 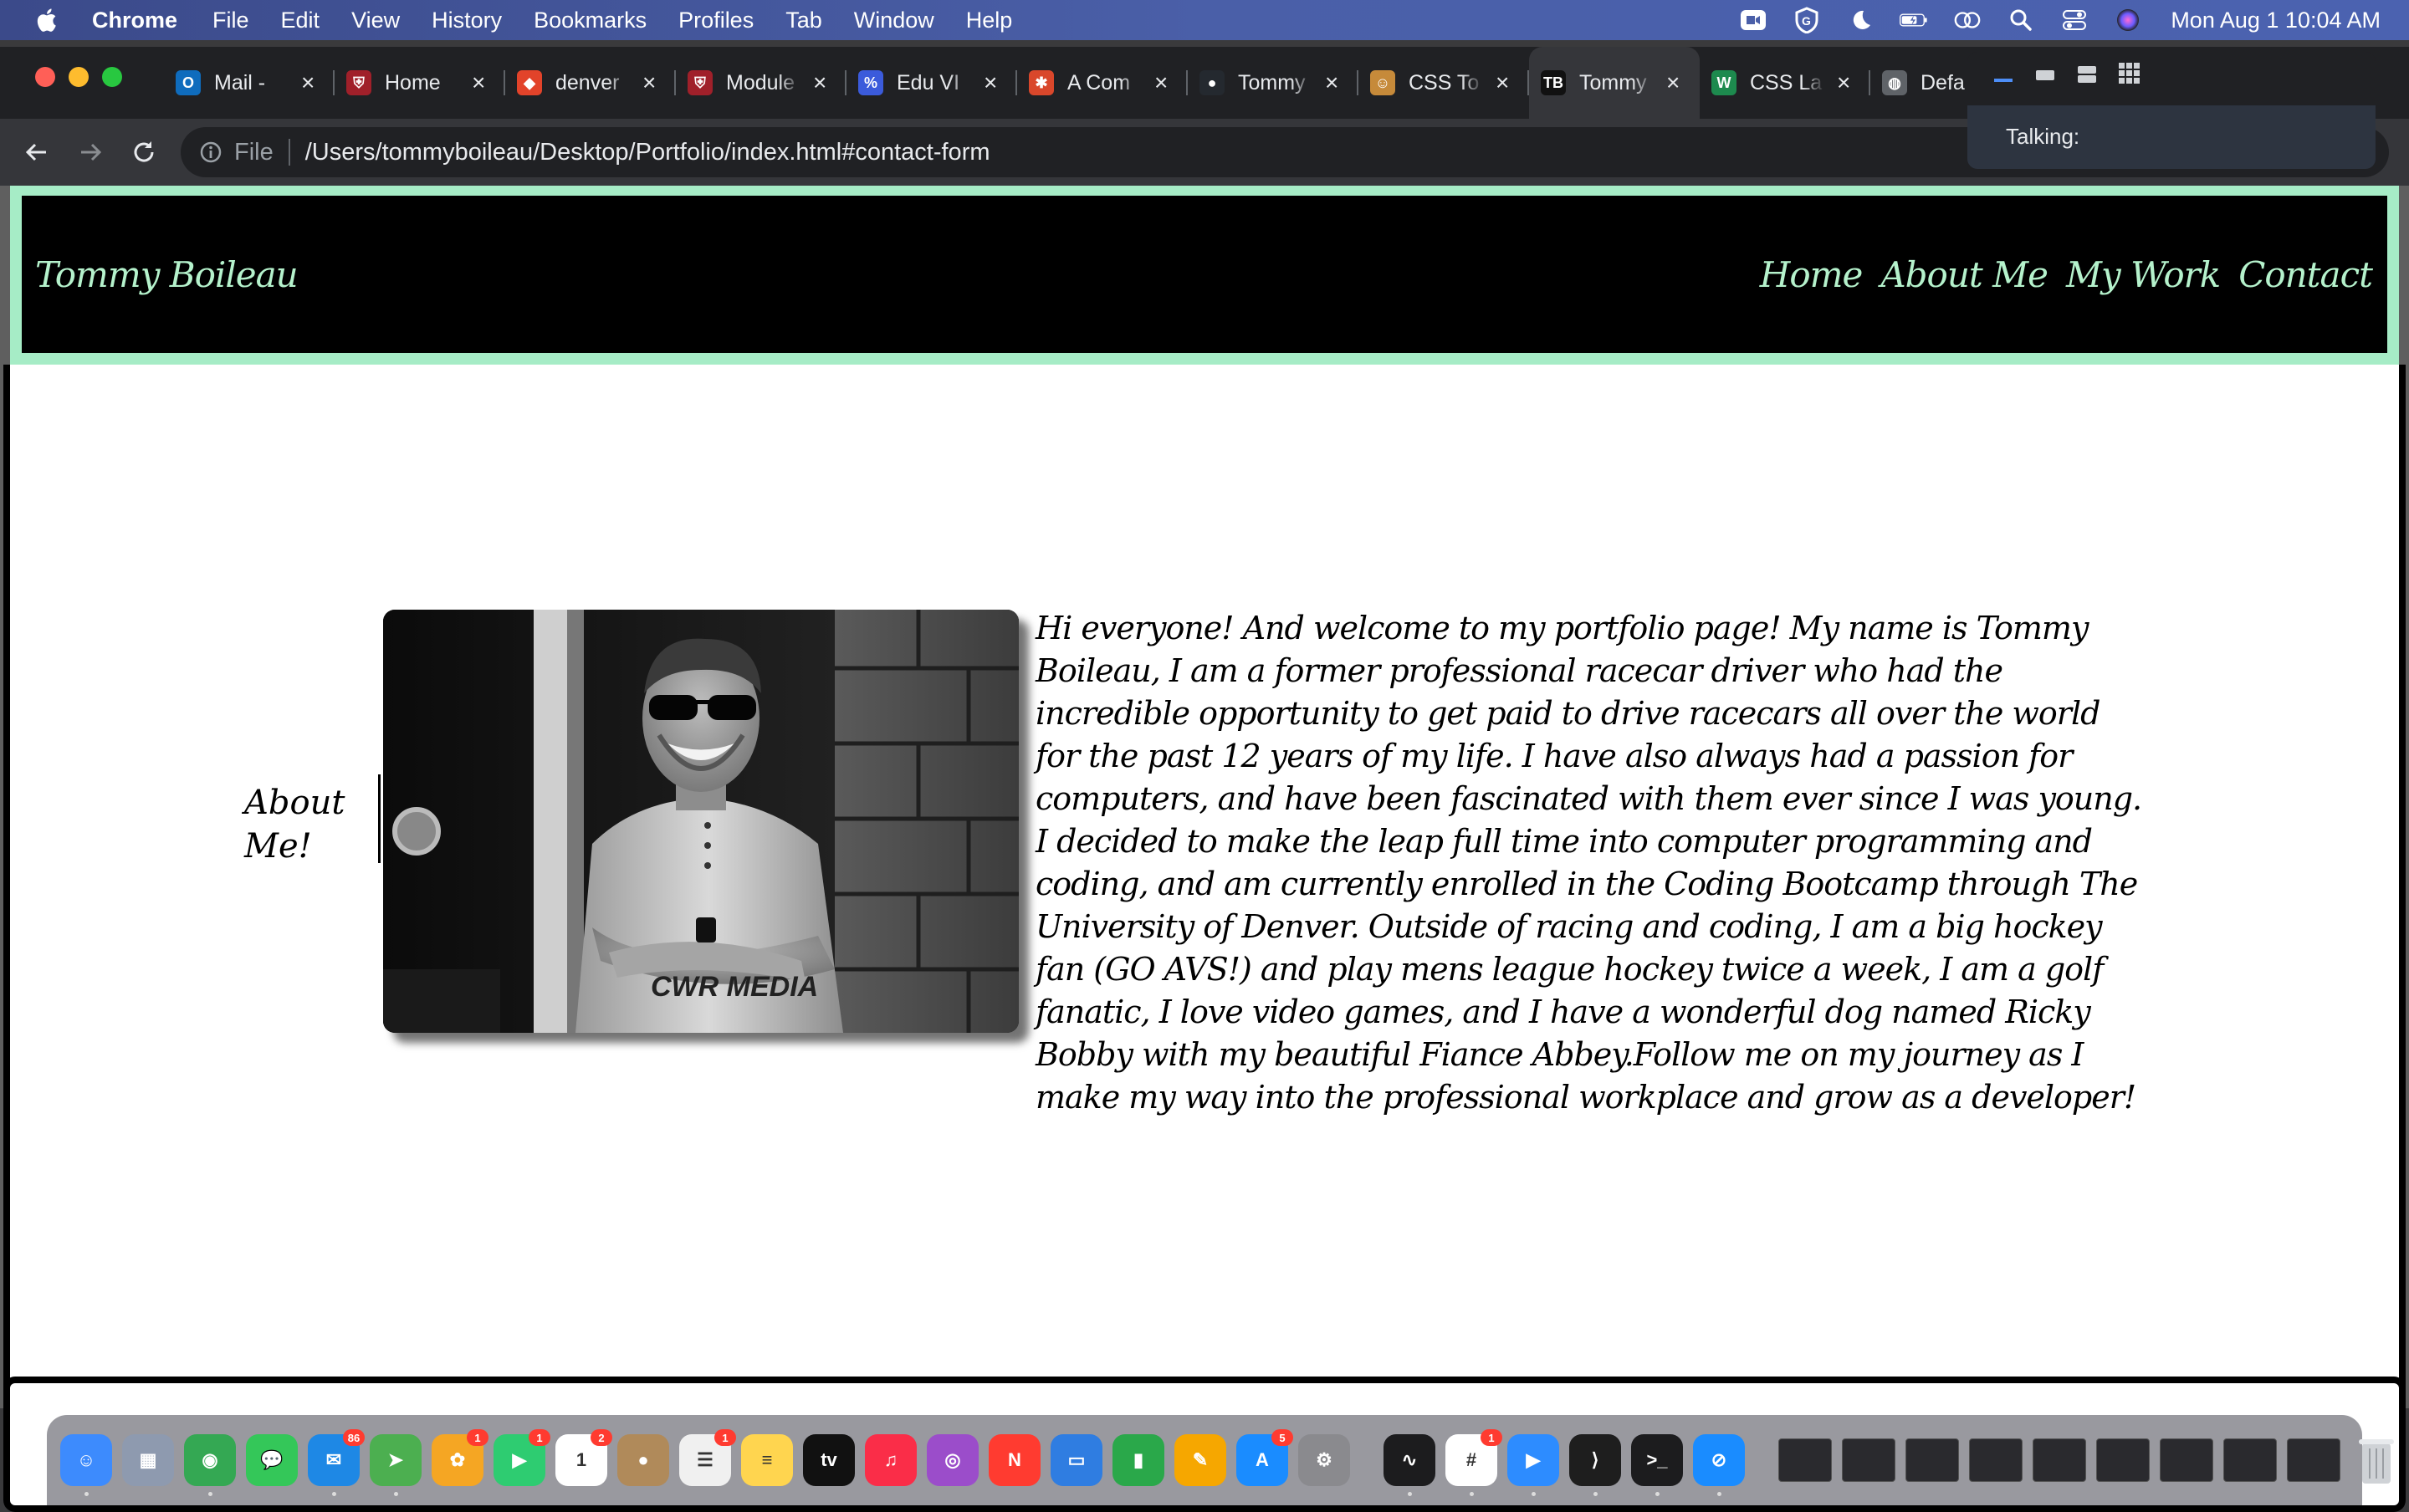 I want to click on browser-tab: ◆ denver ×, so click(x=590, y=83).